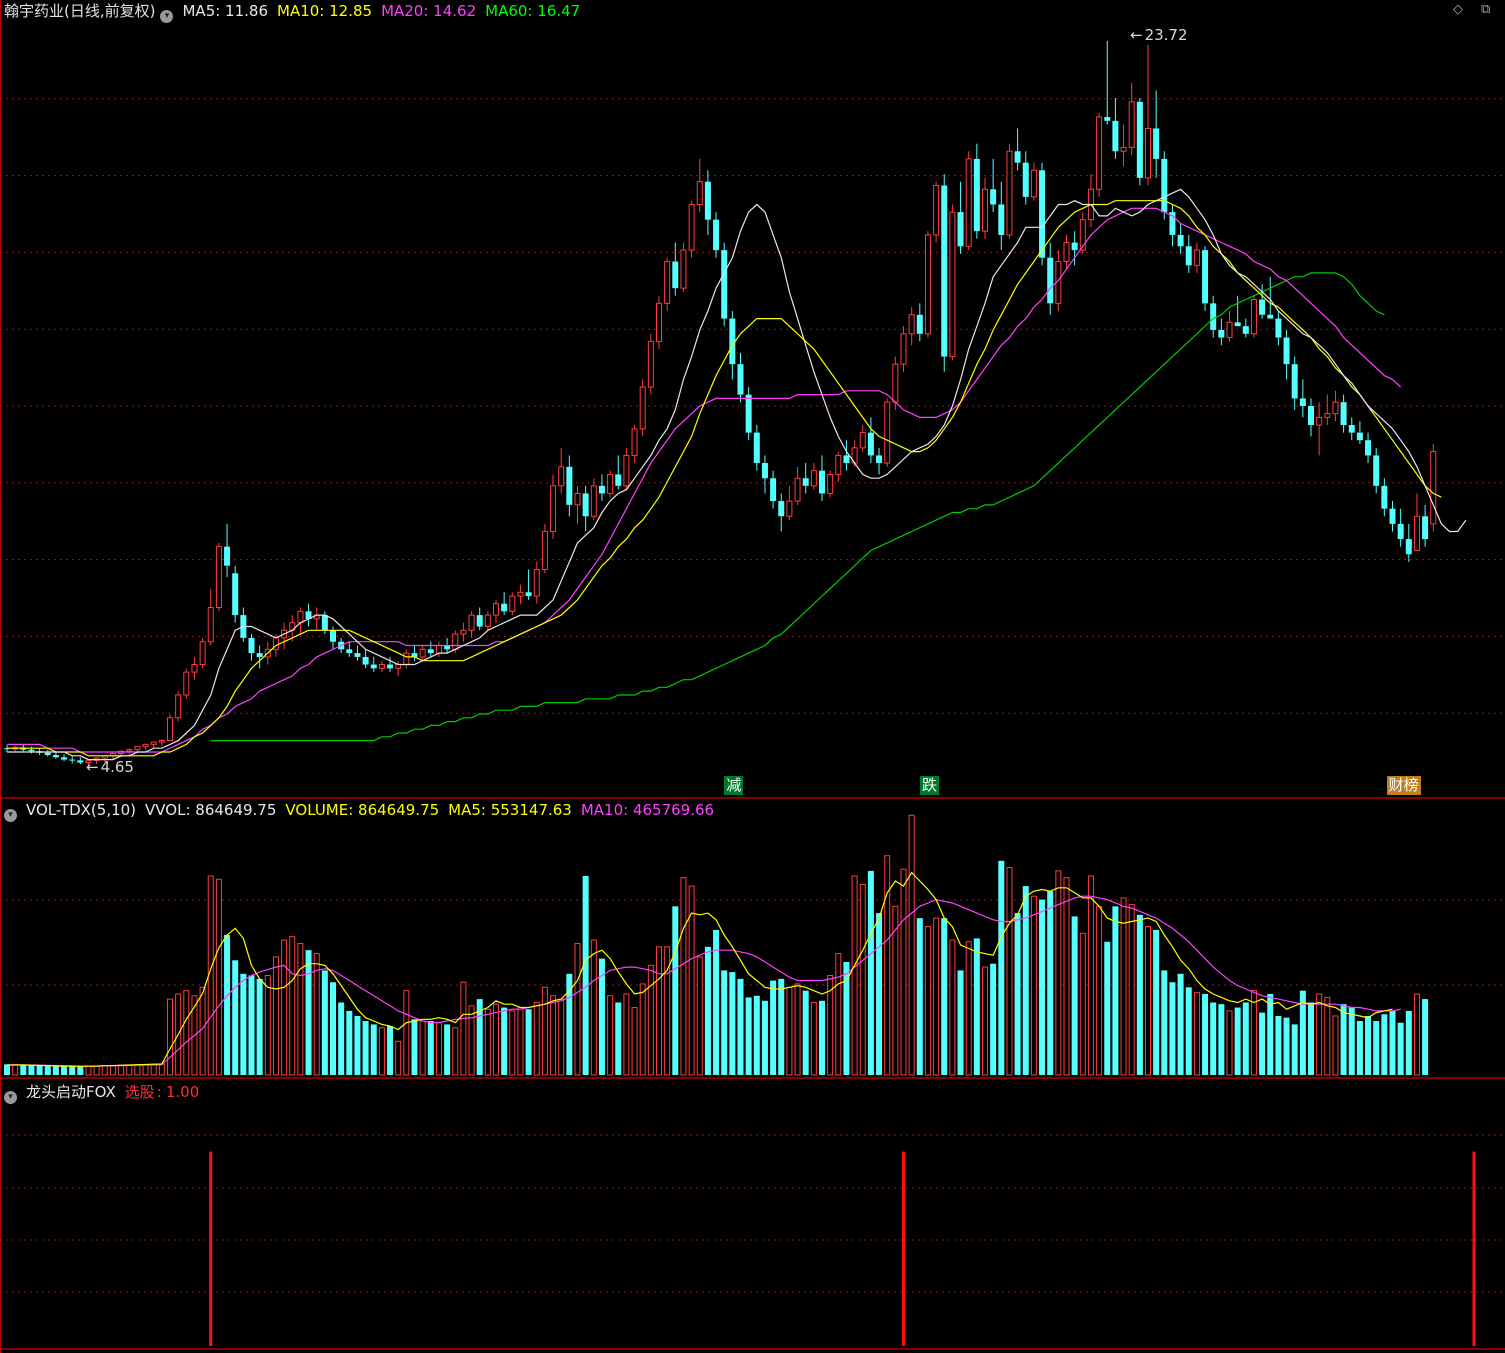 The width and height of the screenshot is (1505, 1353). What do you see at coordinates (71, 1092) in the screenshot?
I see `indicator-title: 龙头启动FOX` at bounding box center [71, 1092].